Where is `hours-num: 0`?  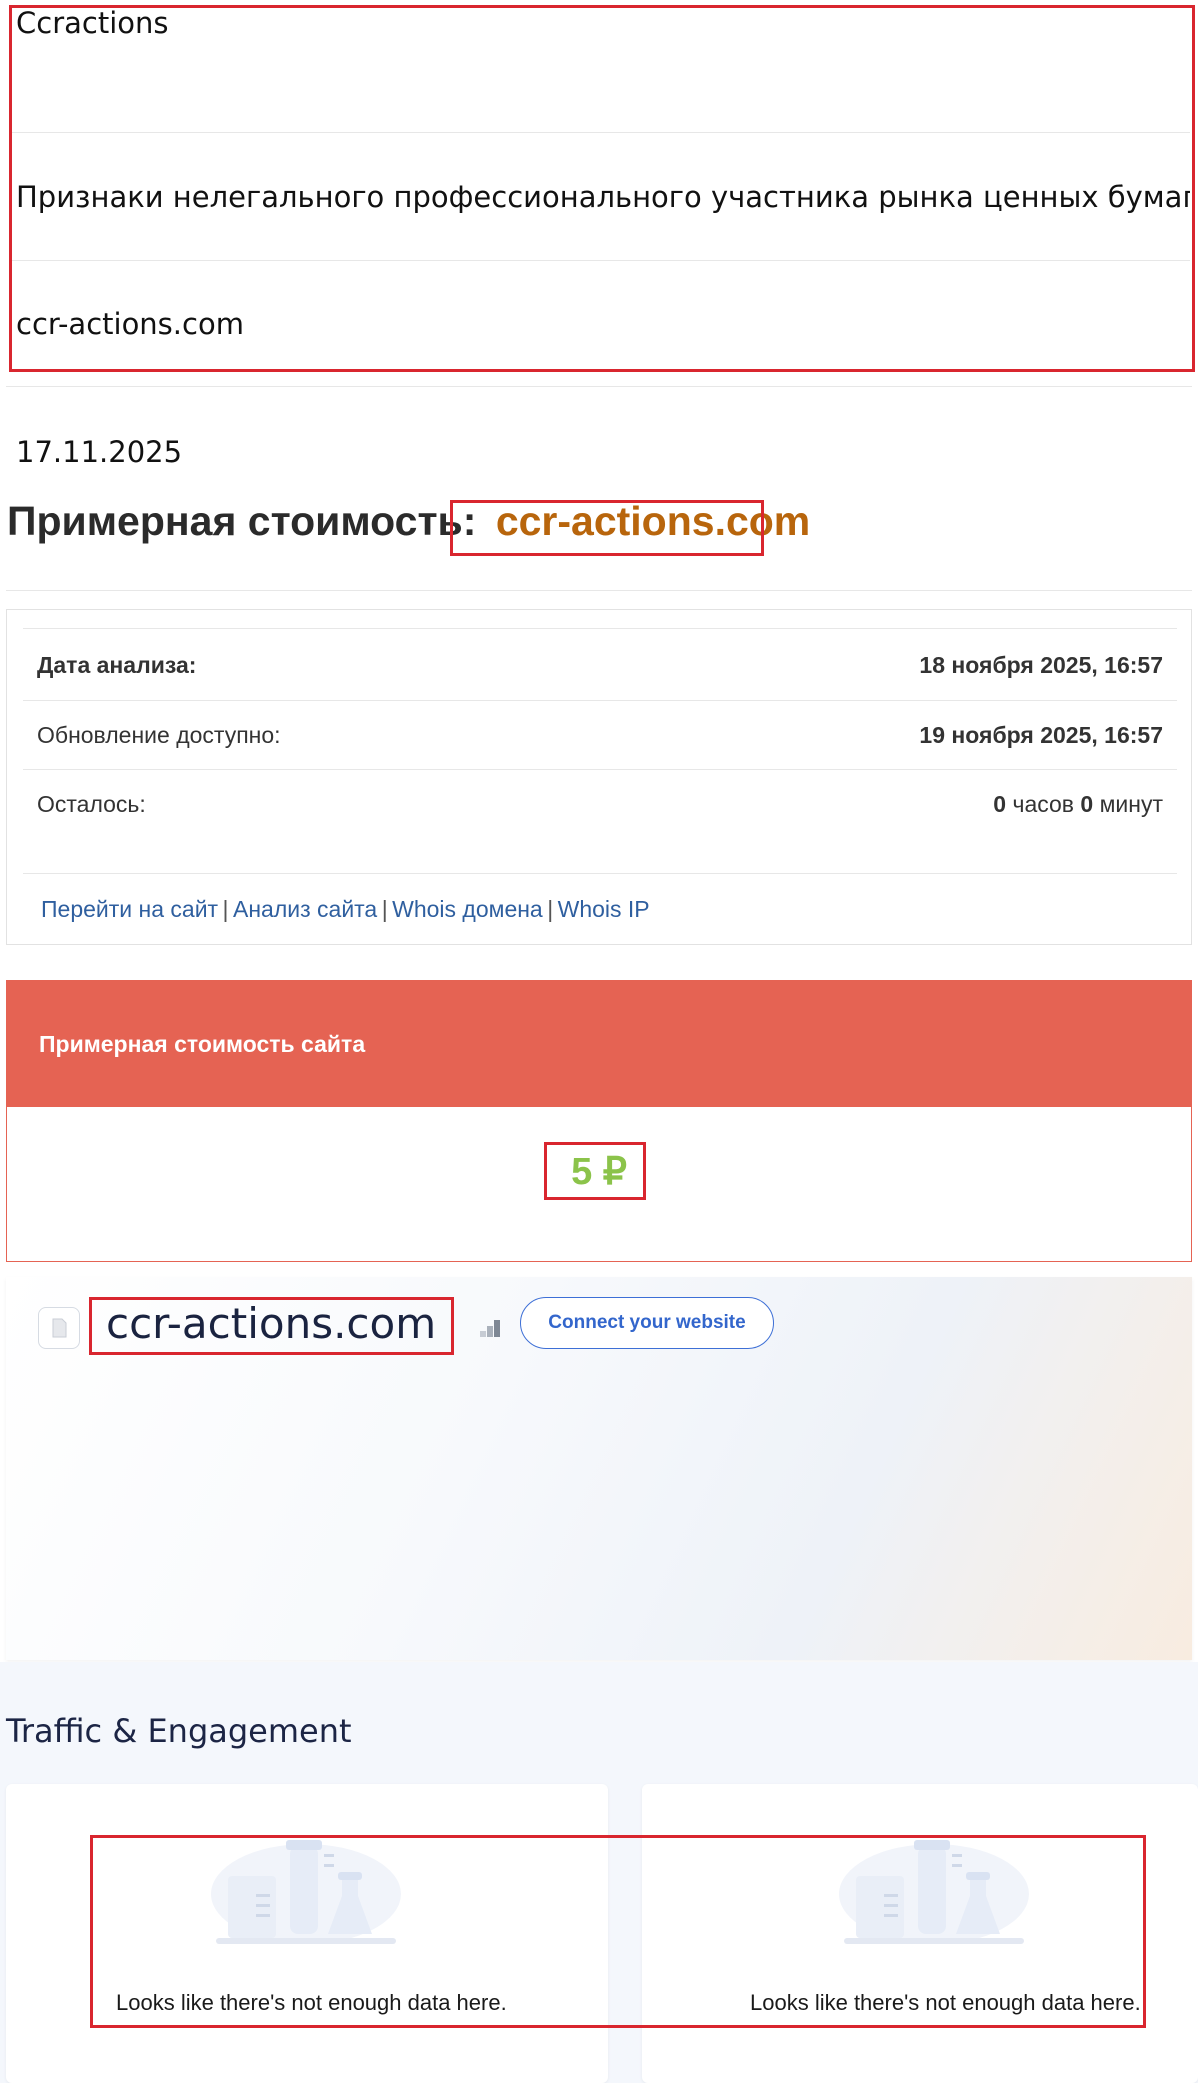 hours-num: 0 is located at coordinates (1000, 804).